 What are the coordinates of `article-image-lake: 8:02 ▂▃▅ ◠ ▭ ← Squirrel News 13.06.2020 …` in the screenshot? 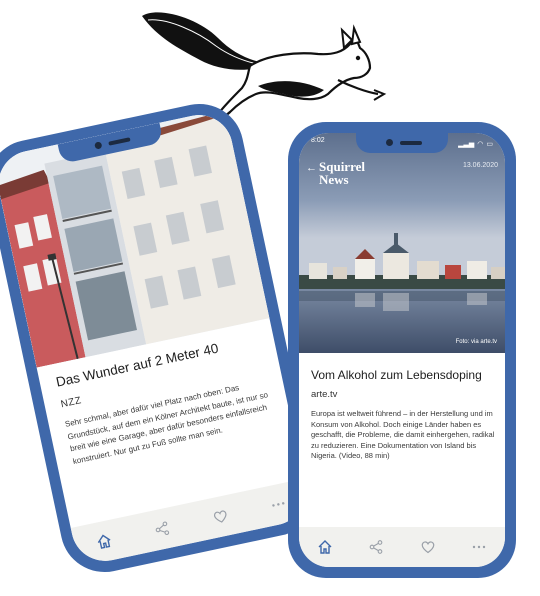 It's located at (402, 243).